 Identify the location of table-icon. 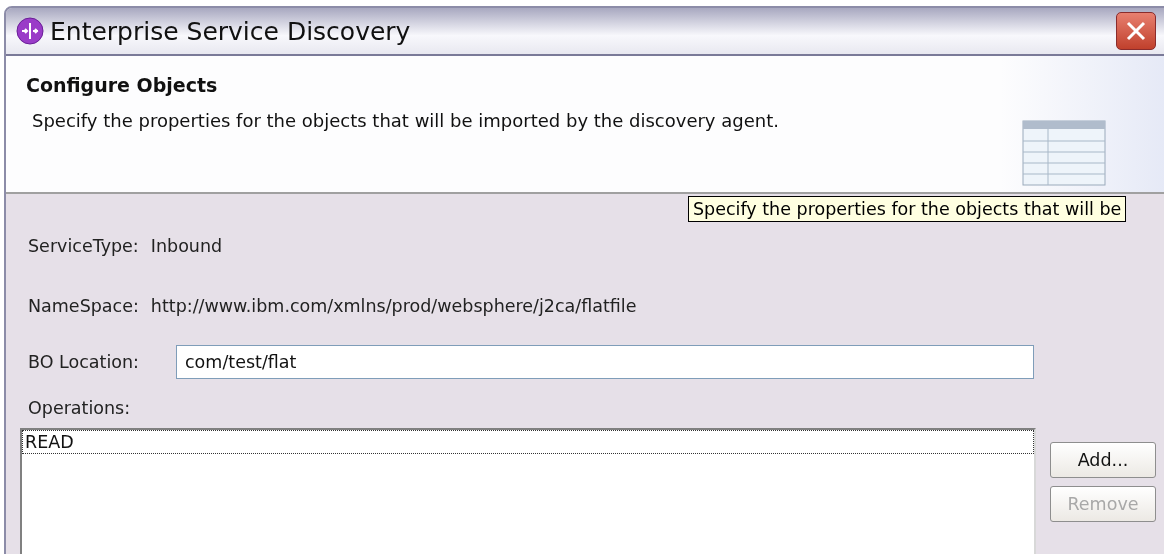
(1064, 153).